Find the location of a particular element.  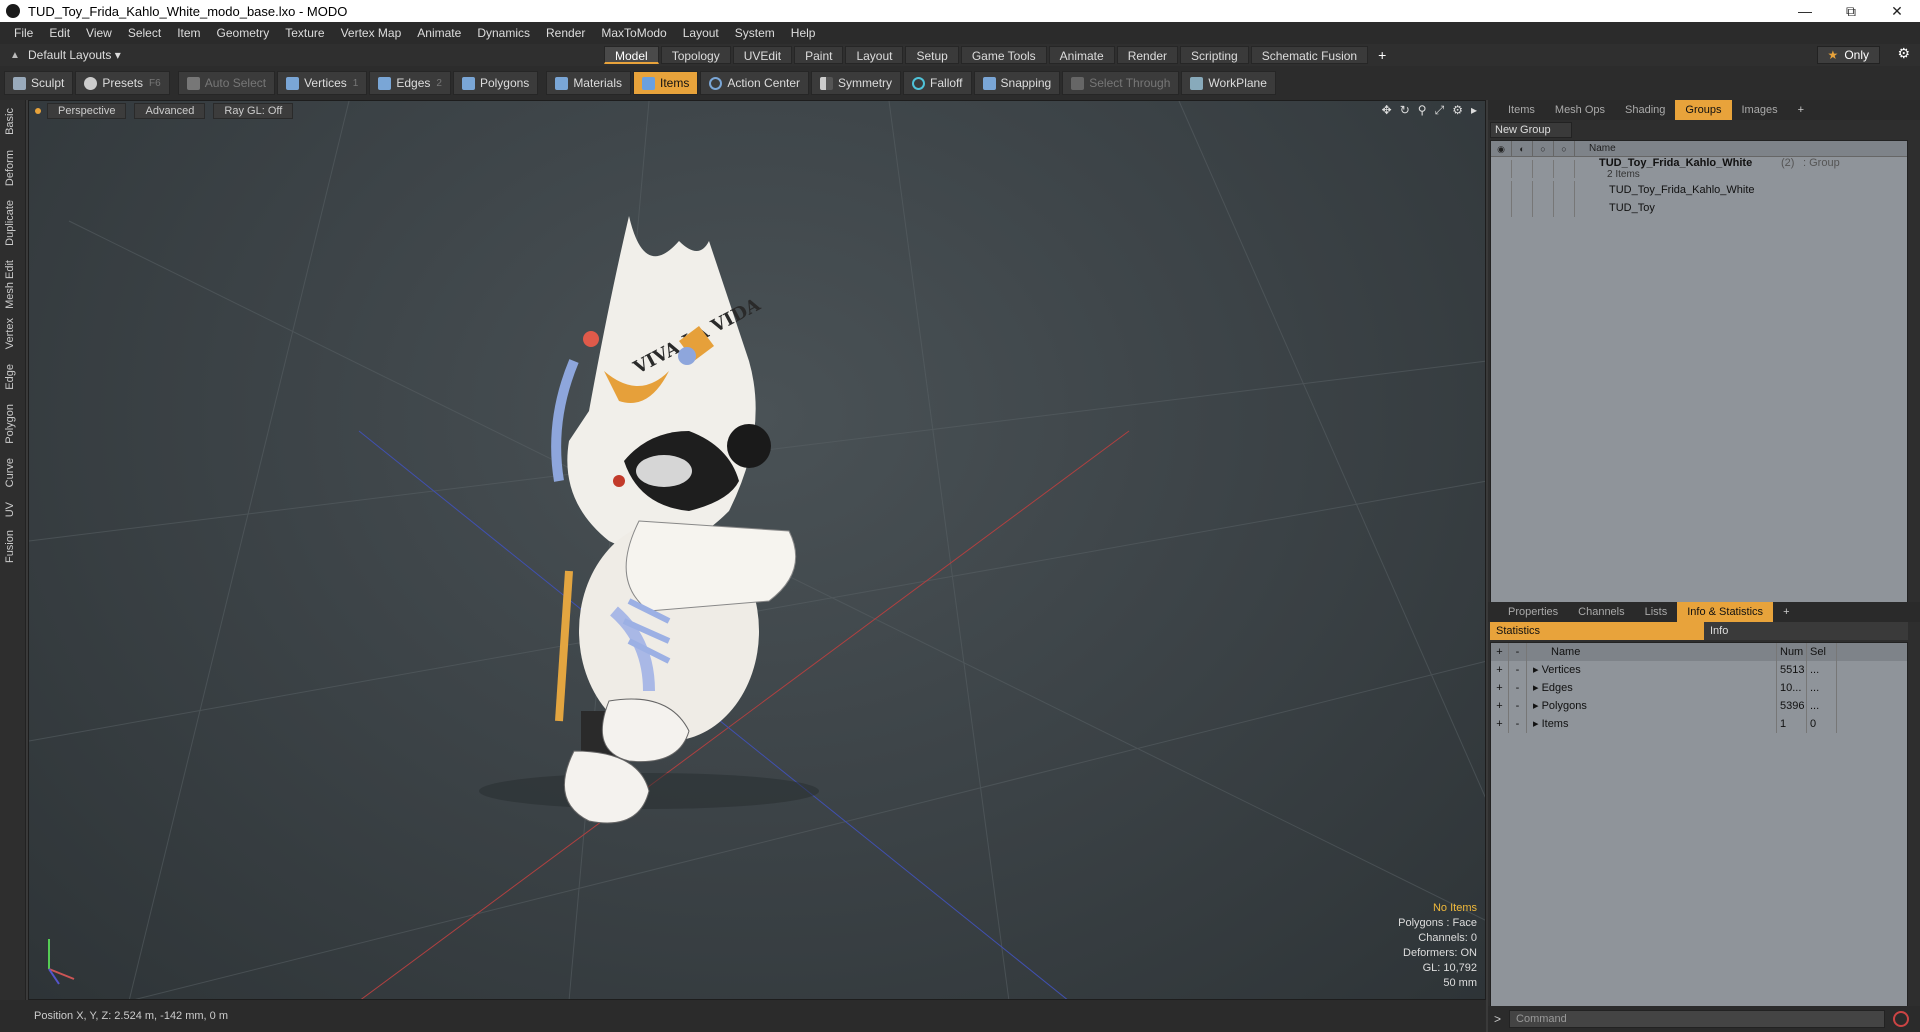

edges-button: Edges 2 is located at coordinates (410, 83).